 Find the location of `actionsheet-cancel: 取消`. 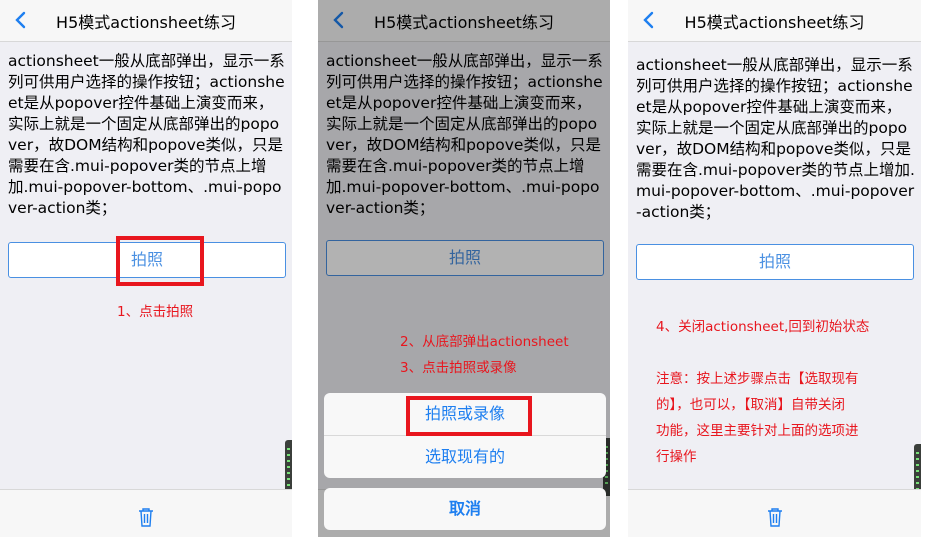

actionsheet-cancel: 取消 is located at coordinates (465, 509).